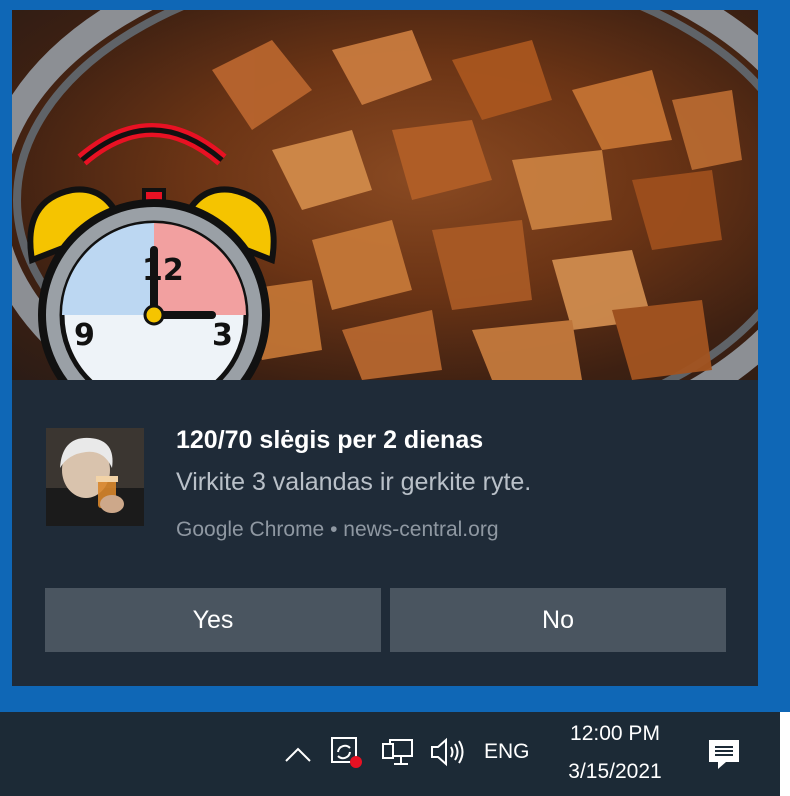 The height and width of the screenshot is (796, 790). What do you see at coordinates (507, 752) in the screenshot?
I see `language-indicator: ENG` at bounding box center [507, 752].